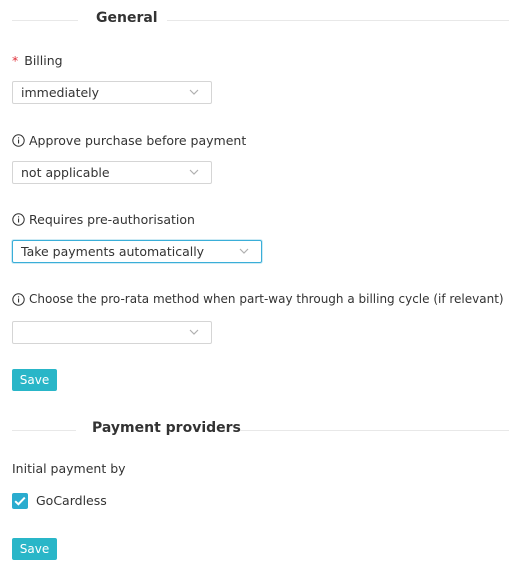 Image resolution: width=509 pixels, height=577 pixels. I want to click on approve-purchase-select-value: not applicable, so click(65, 172).